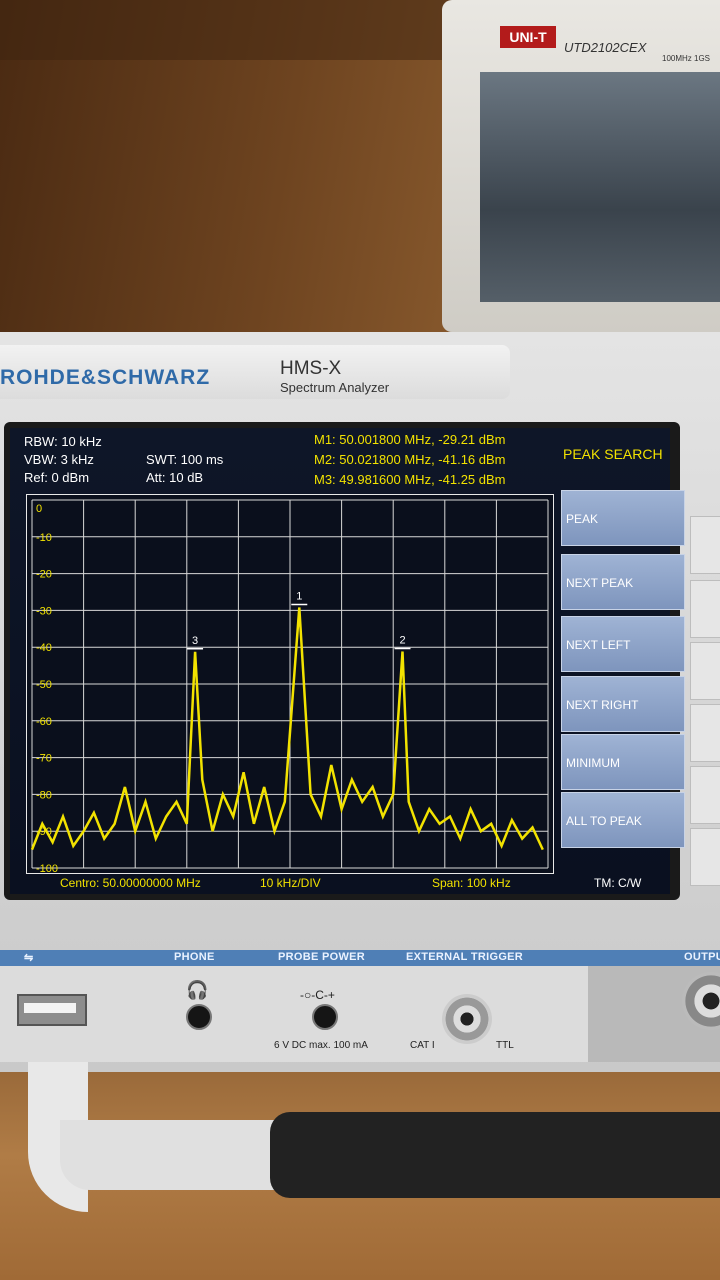  Describe the element at coordinates (44, 722) in the screenshot. I see `y-tick-label: -60` at that location.